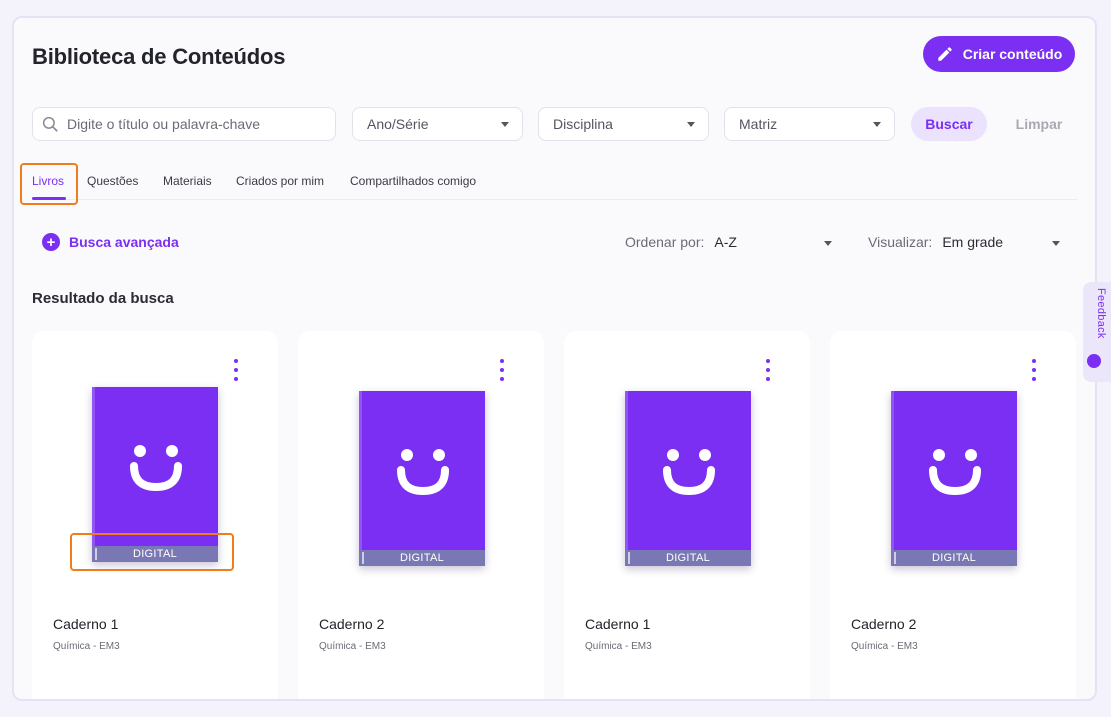  I want to click on sort-value: A-Z, so click(725, 242).